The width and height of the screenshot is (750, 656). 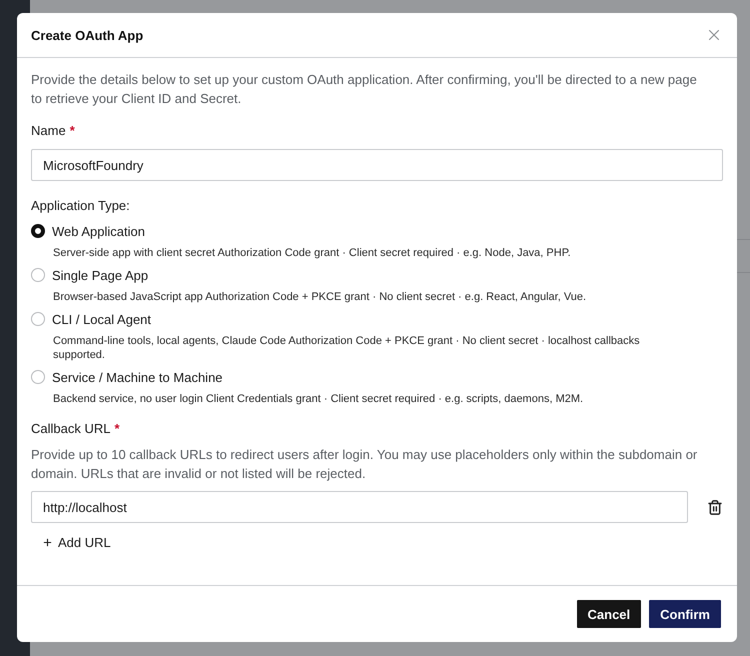 I want to click on cancel-button: Cancel, so click(x=609, y=614).